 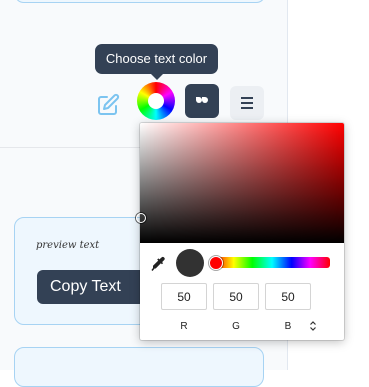 What do you see at coordinates (190, 263) in the screenshot?
I see `current-color-swatch` at bounding box center [190, 263].